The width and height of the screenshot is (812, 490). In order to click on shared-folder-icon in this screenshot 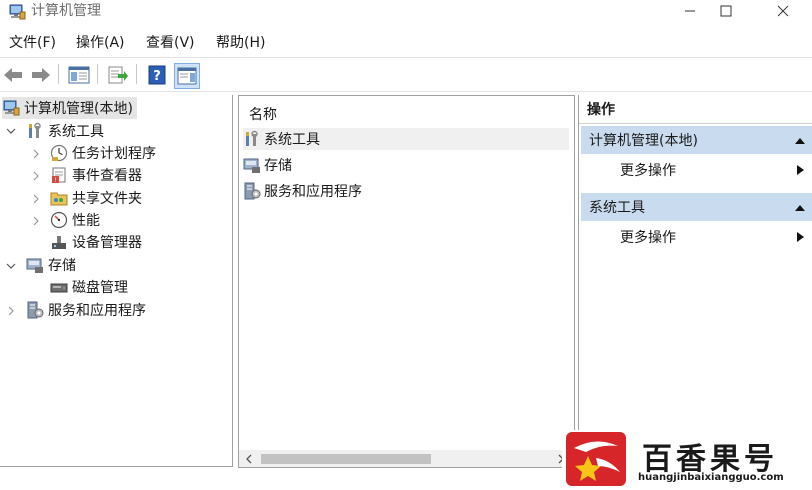, I will do `click(59, 198)`.